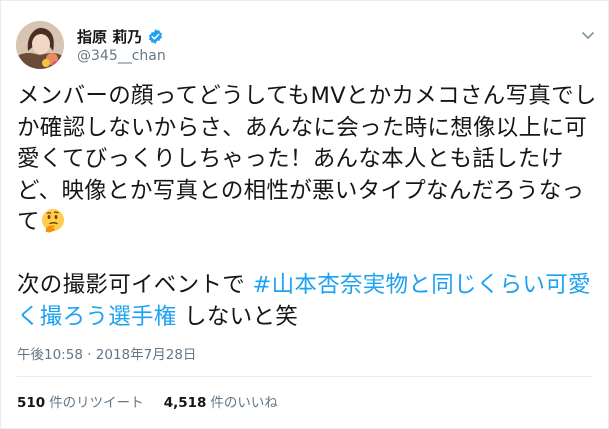  I want to click on author-handle: @345__chan, so click(121, 56).